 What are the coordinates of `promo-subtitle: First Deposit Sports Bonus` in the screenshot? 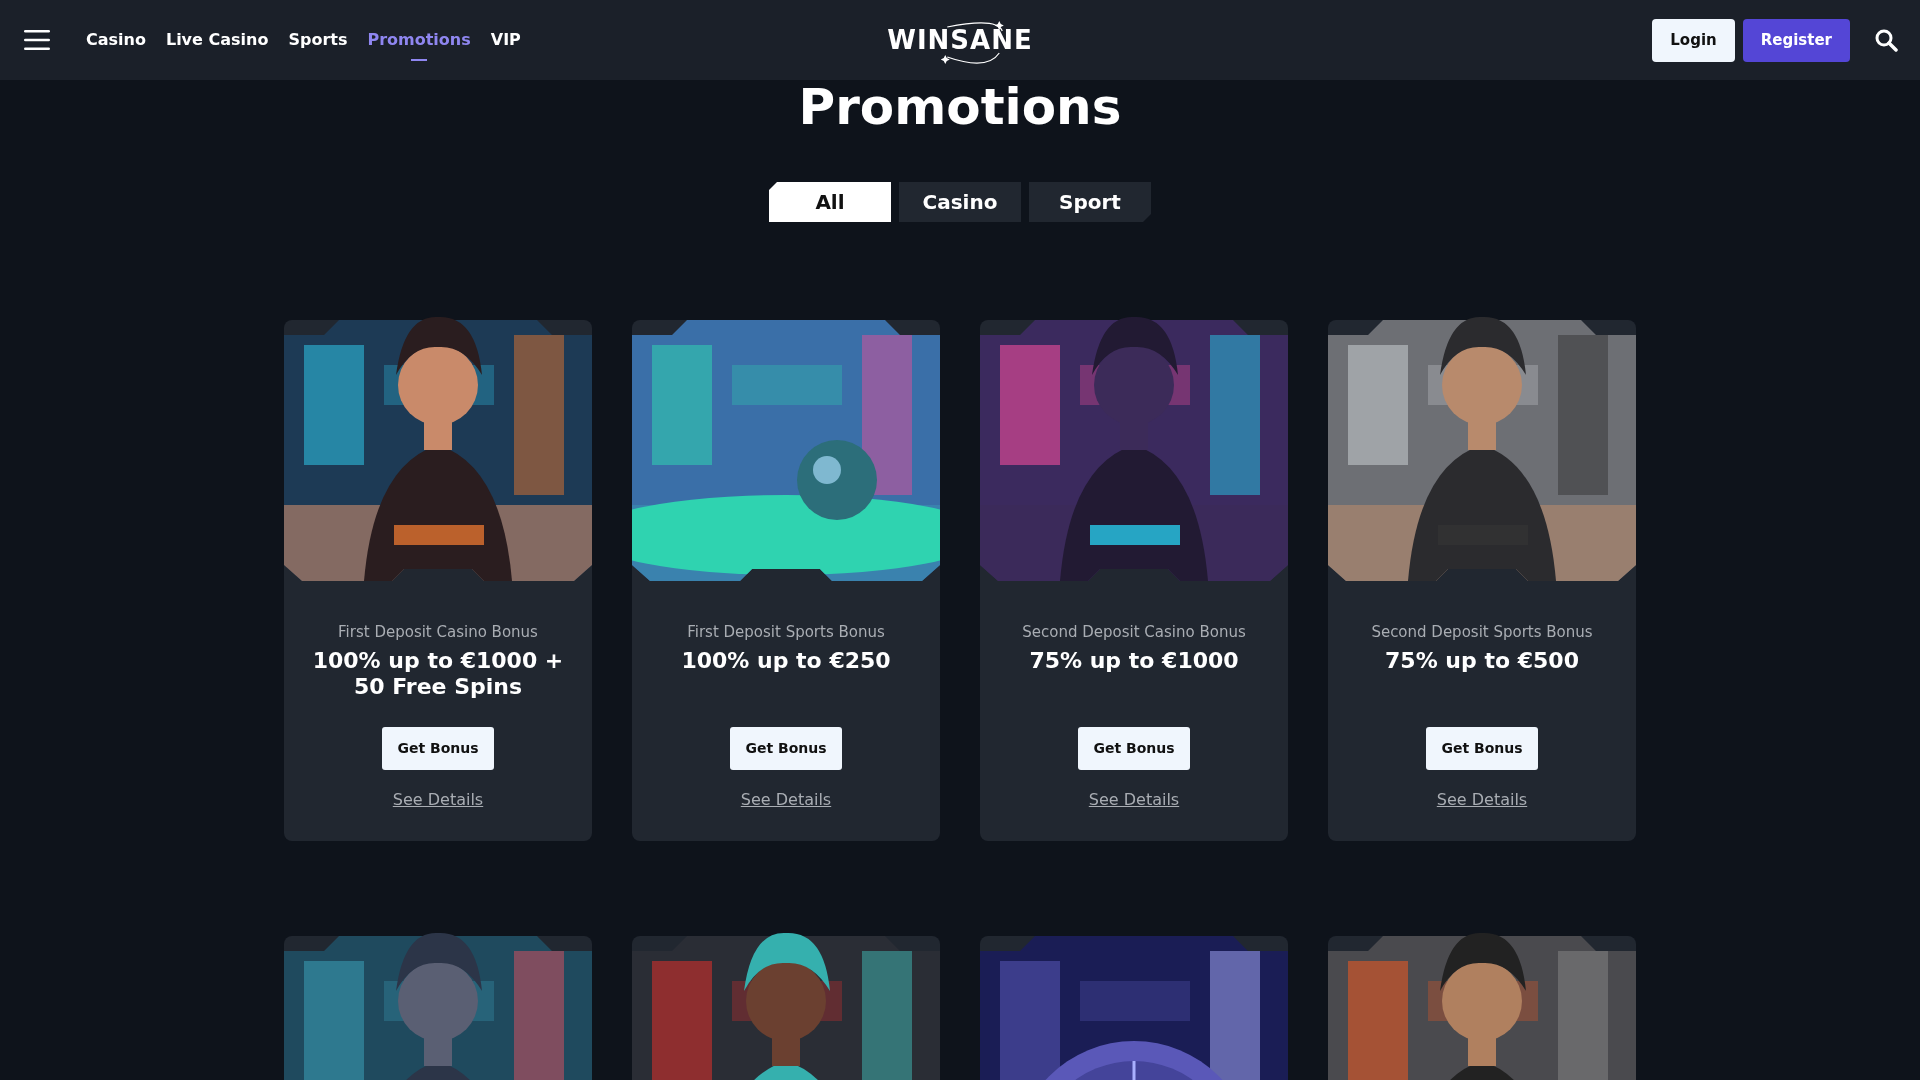 It's located at (786, 632).